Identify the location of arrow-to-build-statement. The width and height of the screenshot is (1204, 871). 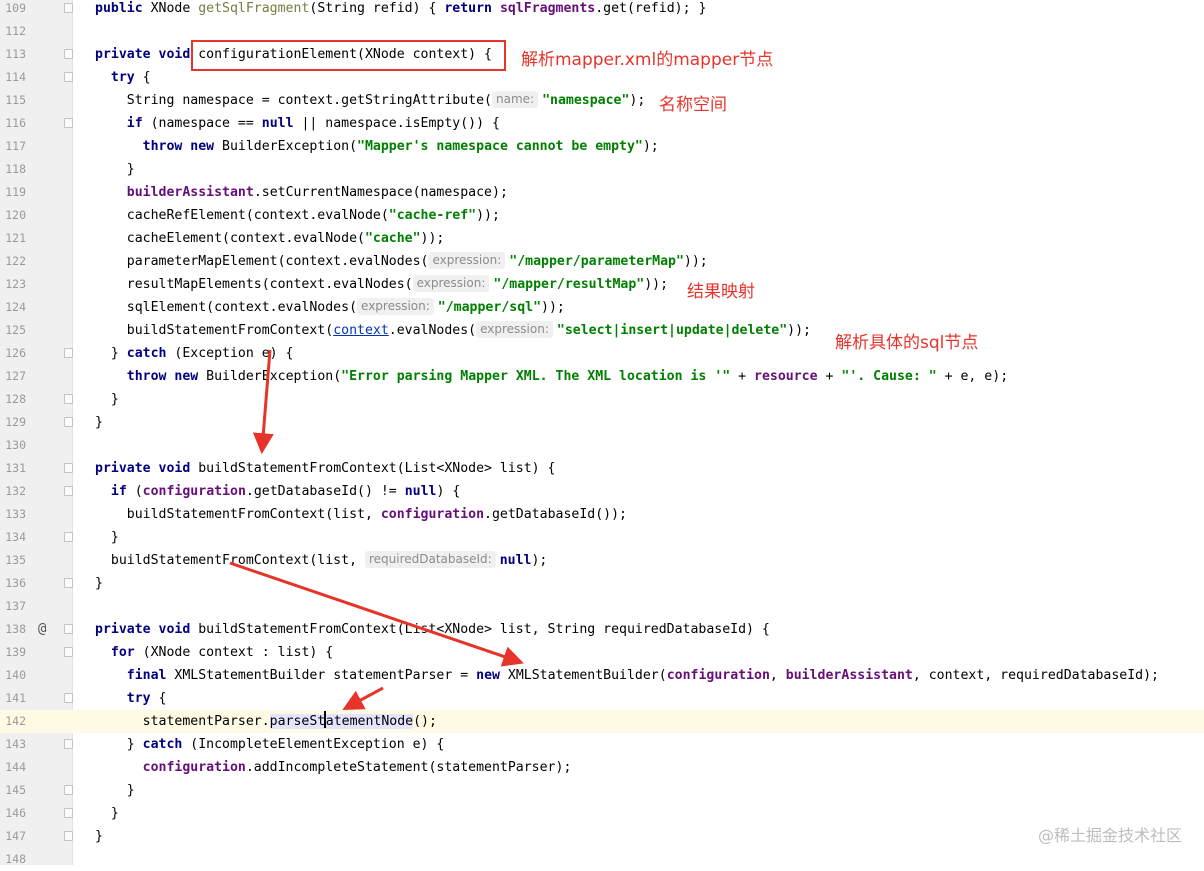
(263, 402).